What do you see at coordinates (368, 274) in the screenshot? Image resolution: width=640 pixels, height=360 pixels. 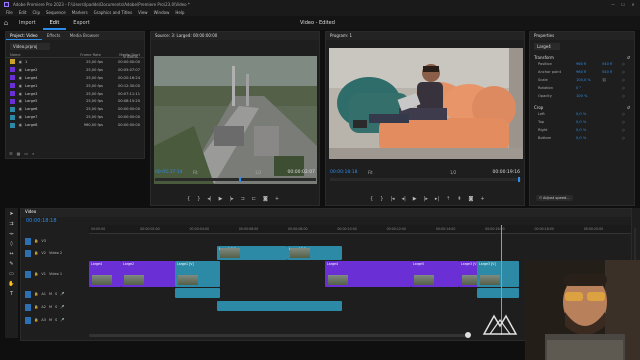 I see `video-clip: Large4` at bounding box center [368, 274].